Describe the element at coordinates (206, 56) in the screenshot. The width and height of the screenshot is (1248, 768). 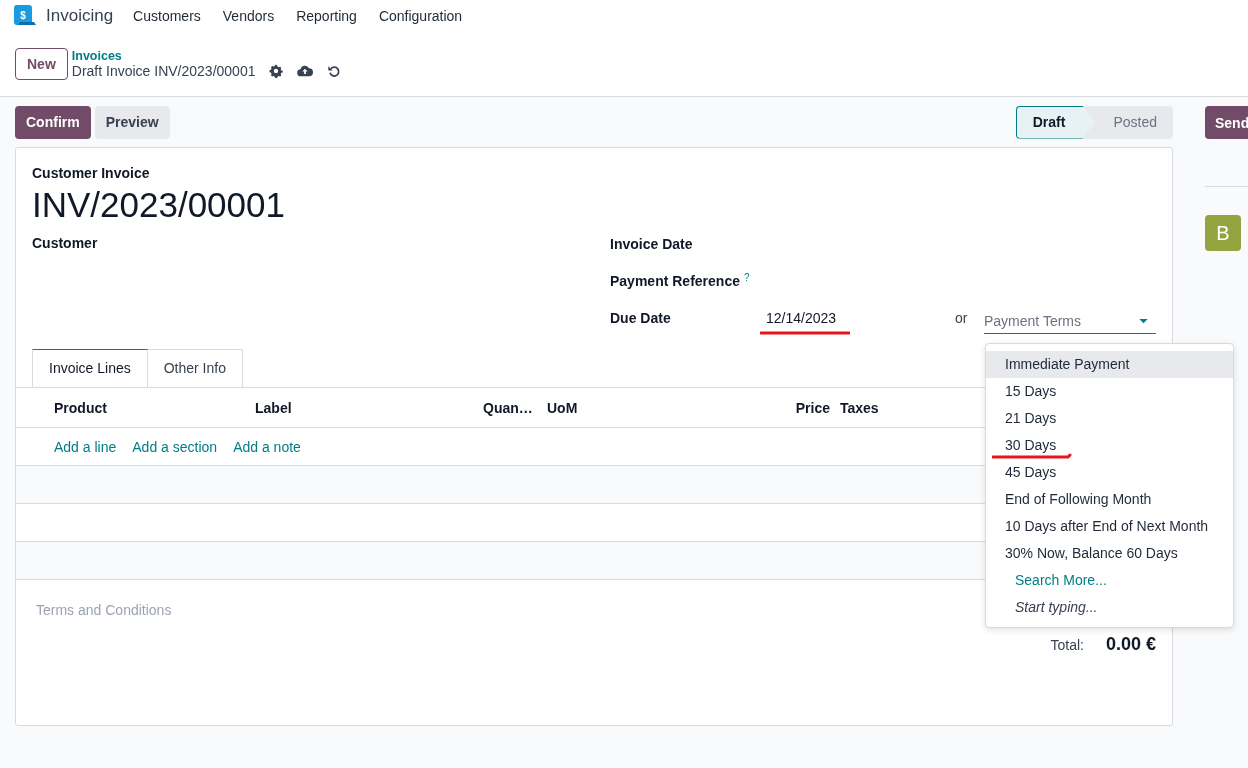
I see `breadcrumb-link: Invoices` at that location.